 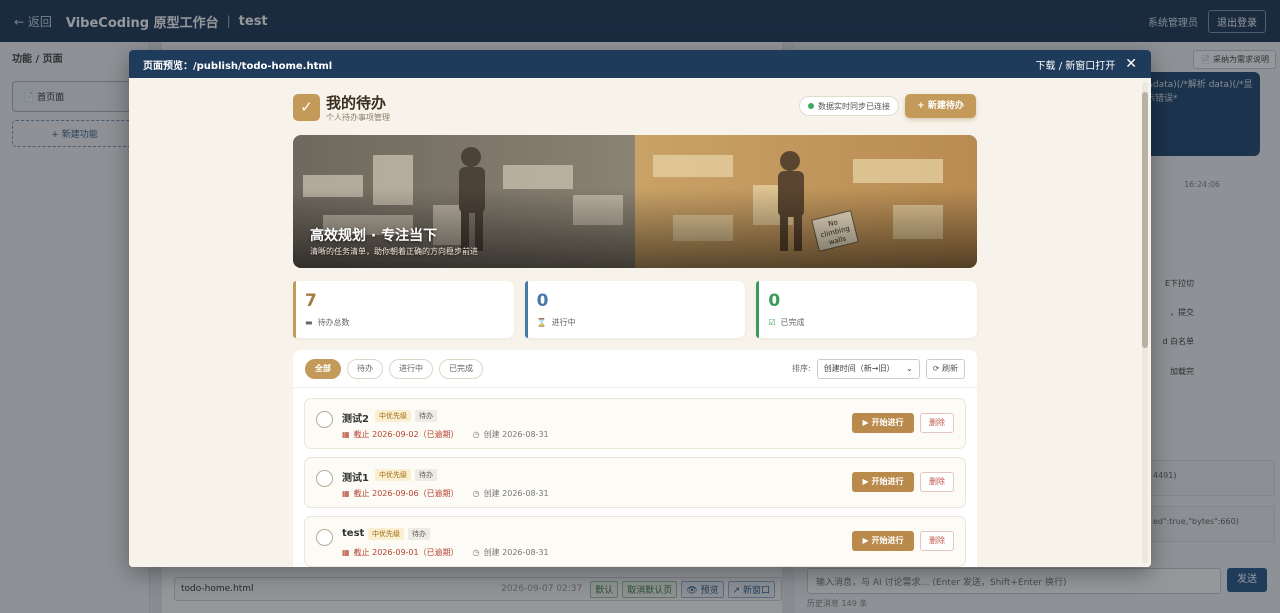 What do you see at coordinates (792, 322) in the screenshot?
I see `stat-label: 已完成` at bounding box center [792, 322].